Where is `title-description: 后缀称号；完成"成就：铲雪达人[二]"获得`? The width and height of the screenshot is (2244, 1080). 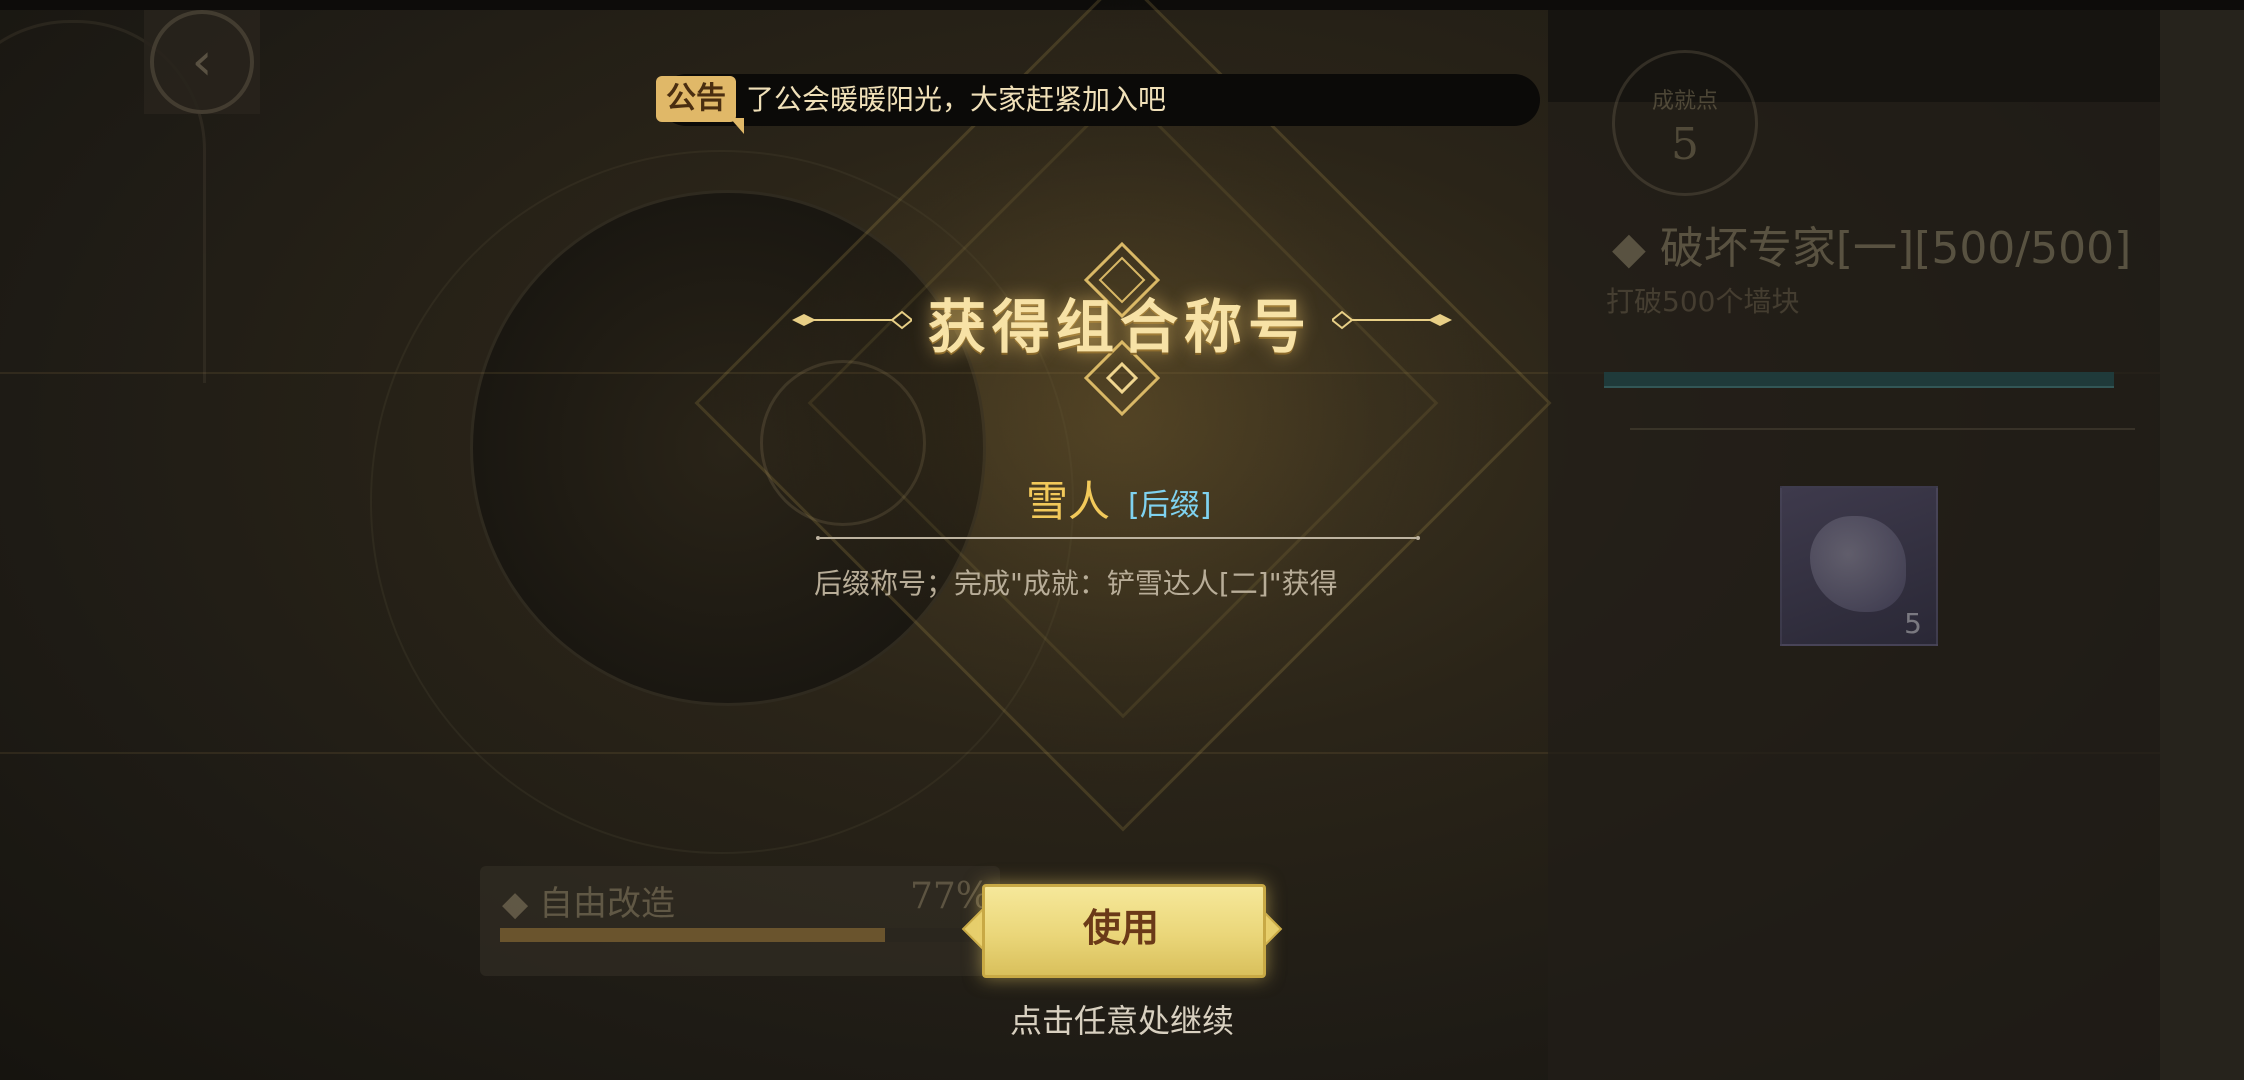 title-description: 后缀称号；完成"成就：铲雪达人[二]"获得 is located at coordinates (1076, 583).